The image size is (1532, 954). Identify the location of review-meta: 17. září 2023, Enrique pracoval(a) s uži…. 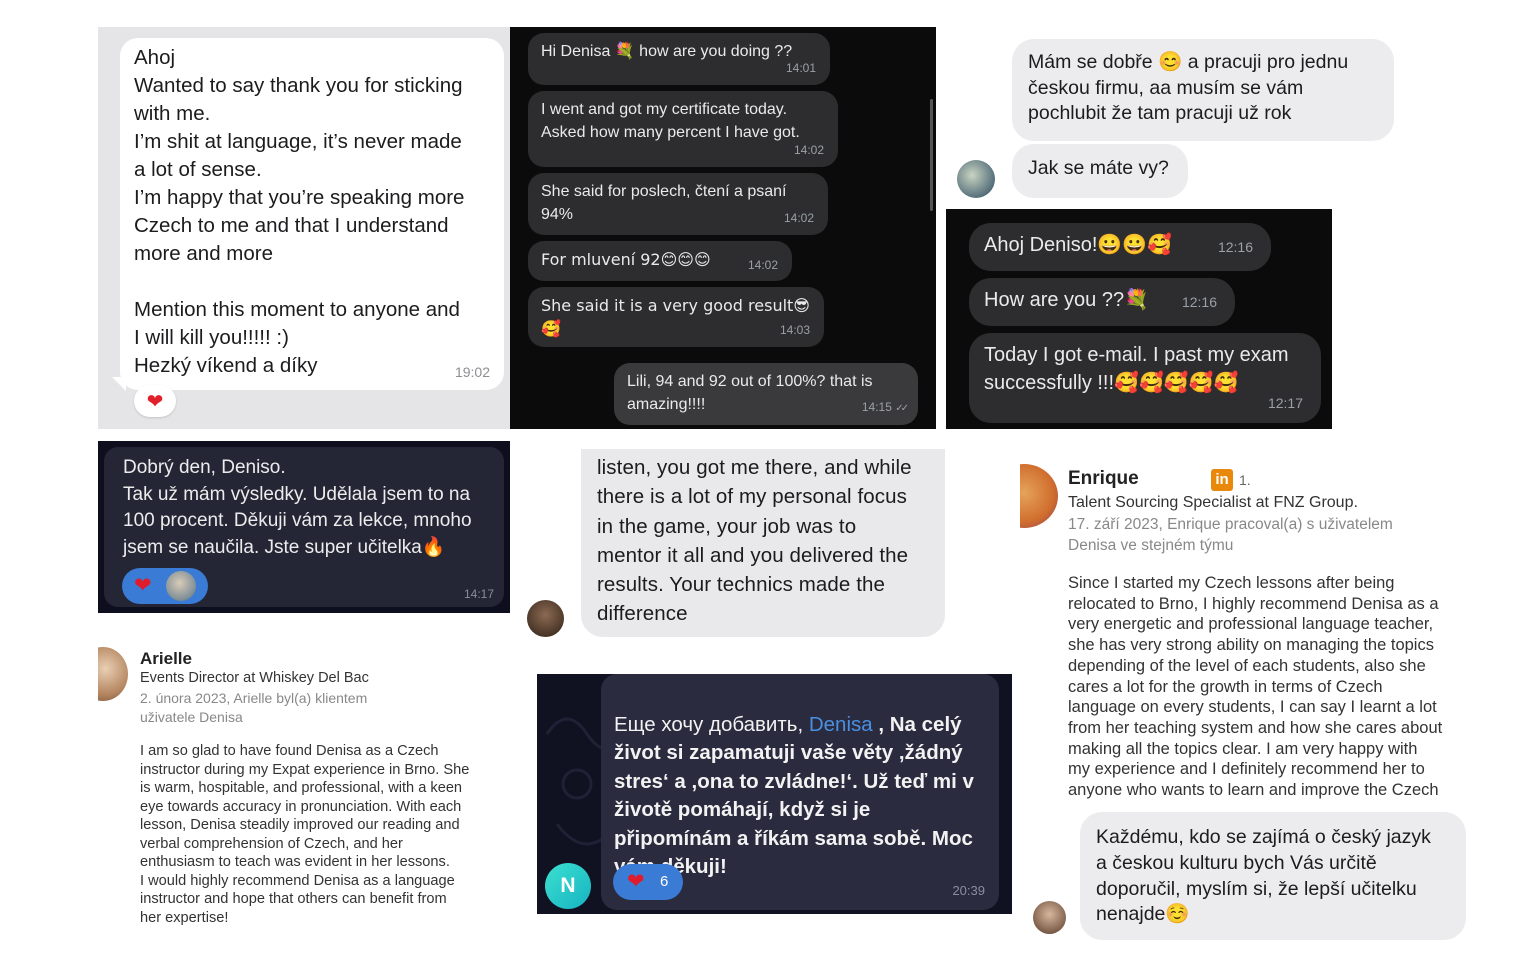
(1230, 535).